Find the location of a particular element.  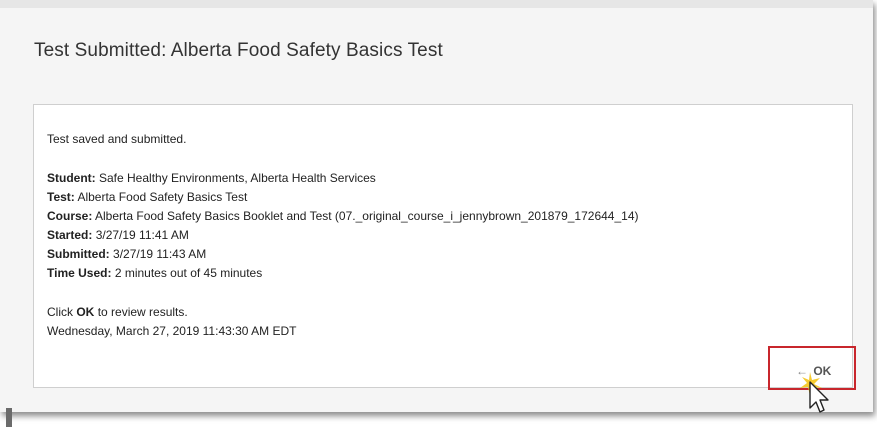

test-value: Alberta Food Safety Basics Test is located at coordinates (162, 197).